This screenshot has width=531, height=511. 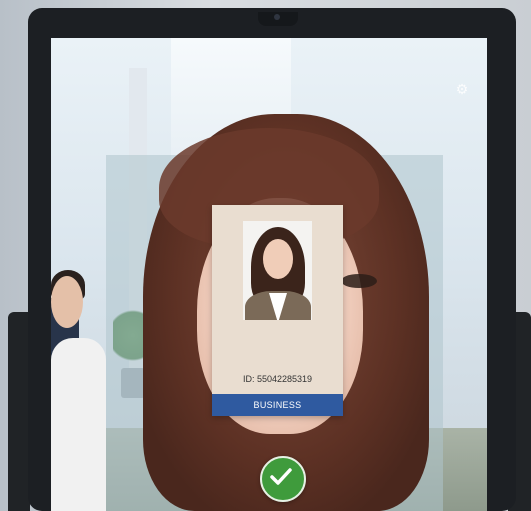 What do you see at coordinates (67, 302) in the screenshot?
I see `bystander-head` at bounding box center [67, 302].